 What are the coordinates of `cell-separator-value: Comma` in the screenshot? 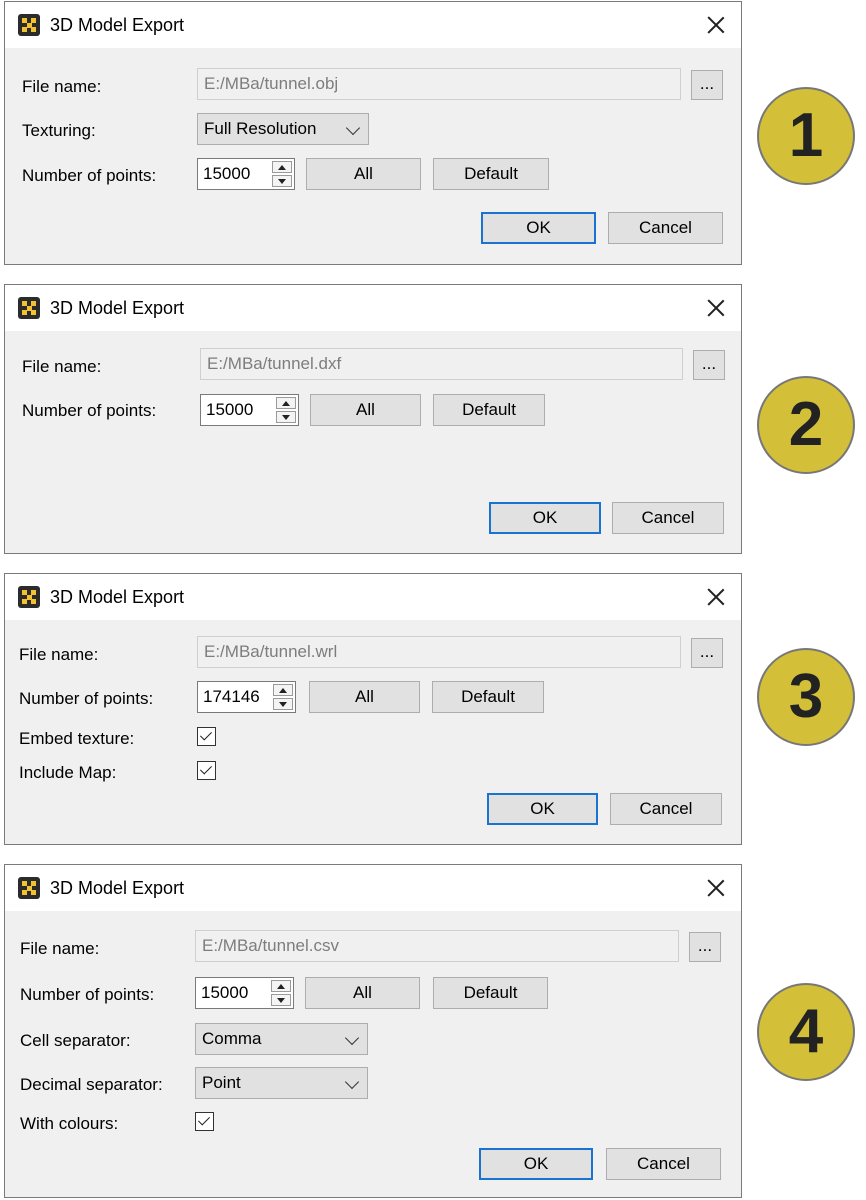 It's located at (232, 1038).